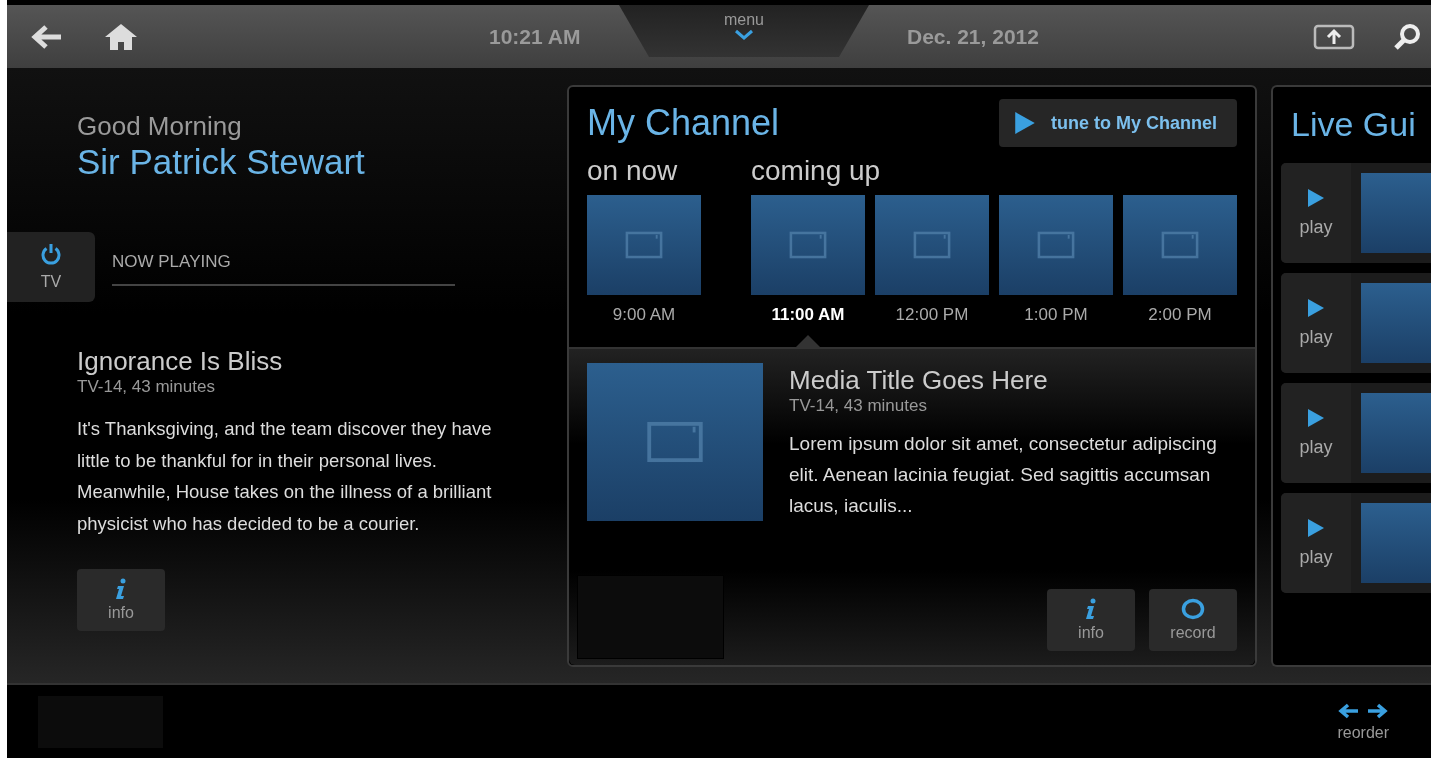 The height and width of the screenshot is (758, 1431). I want to click on share-button, so click(1334, 36).